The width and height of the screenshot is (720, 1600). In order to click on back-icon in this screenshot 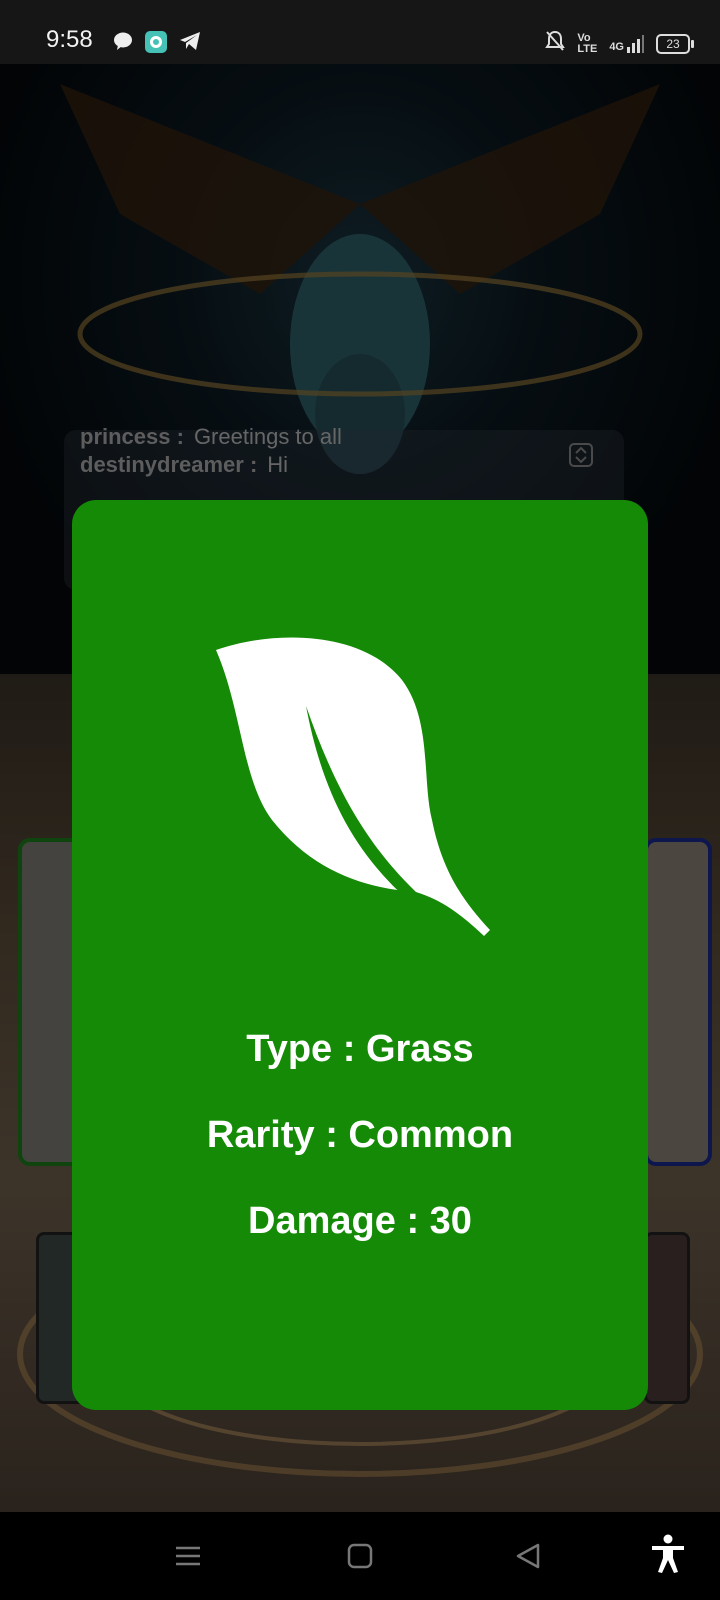, I will do `click(528, 1558)`.